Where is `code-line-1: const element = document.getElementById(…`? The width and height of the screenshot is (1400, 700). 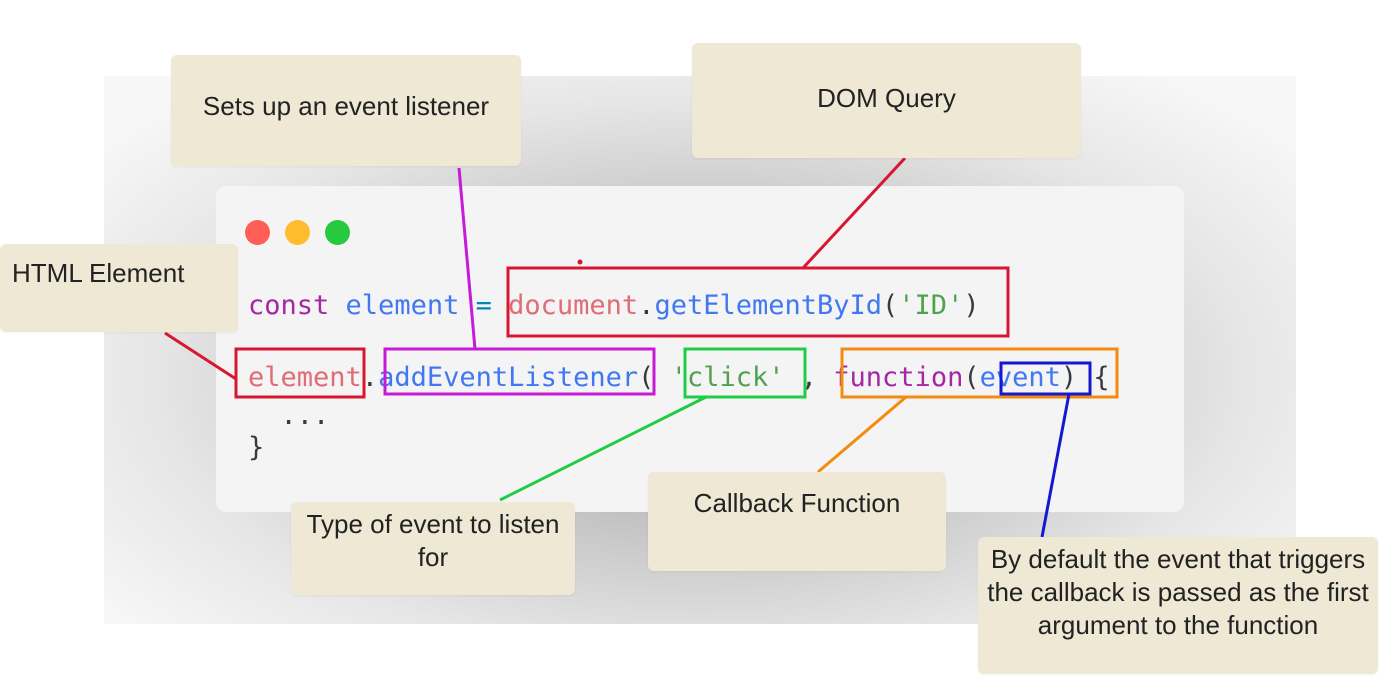 code-line-1: const element = document.getElementById(… is located at coordinates (614, 305).